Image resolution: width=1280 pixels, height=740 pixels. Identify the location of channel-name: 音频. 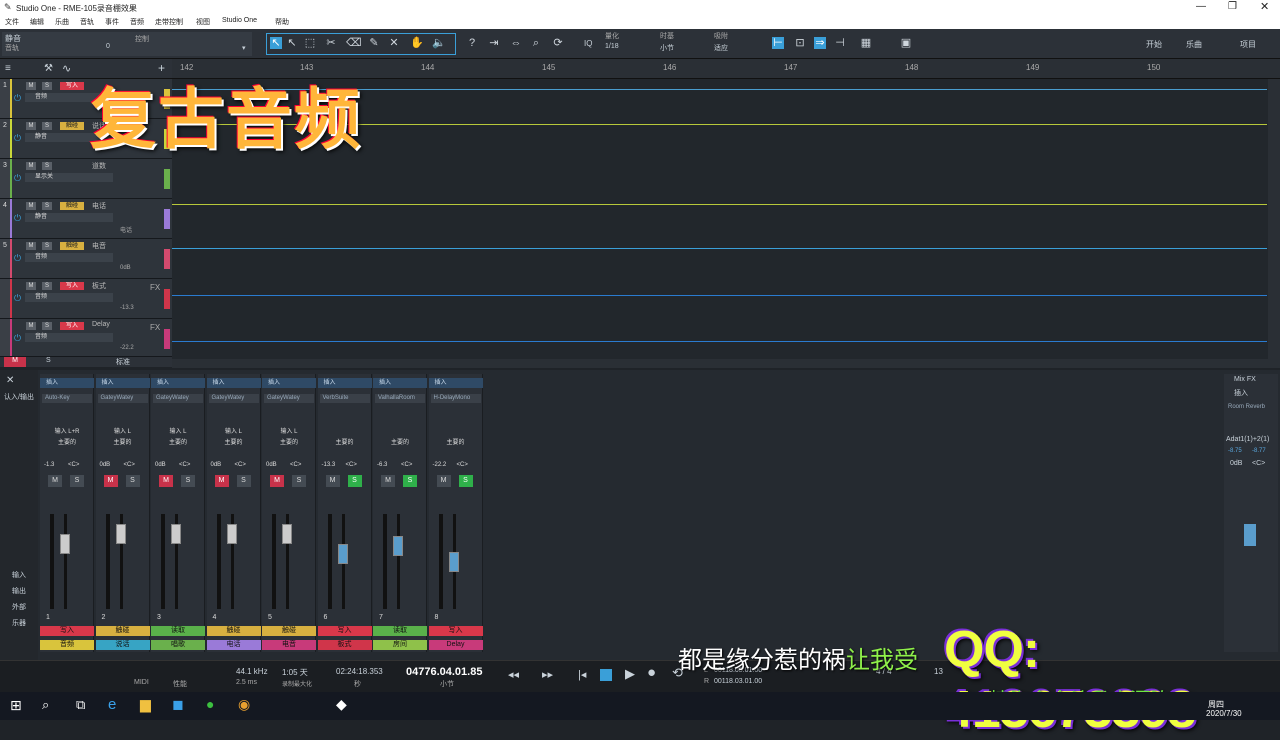
(67, 645).